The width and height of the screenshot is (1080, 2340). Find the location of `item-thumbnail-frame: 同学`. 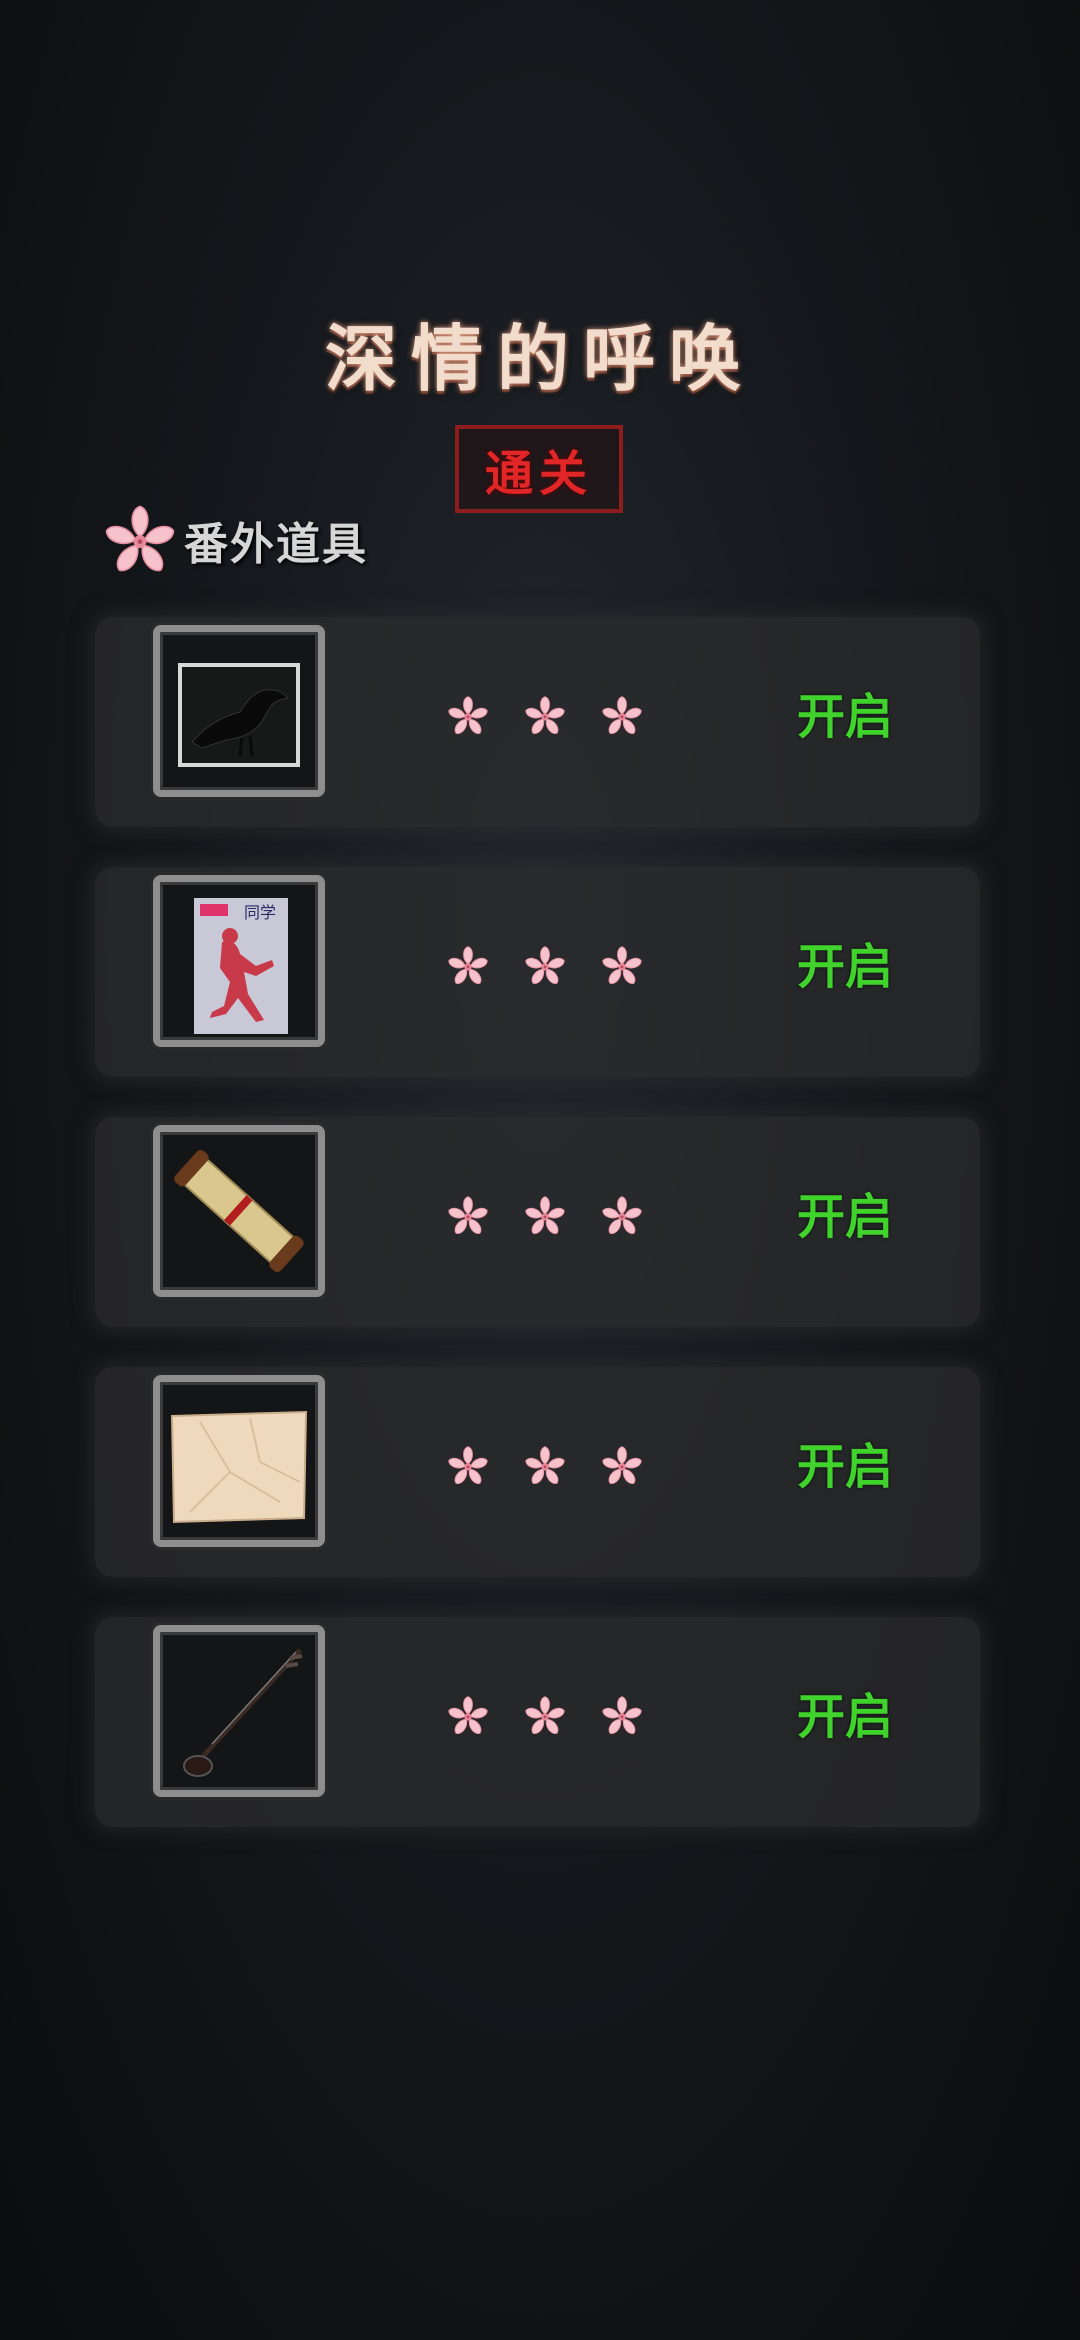

item-thumbnail-frame: 同学 is located at coordinates (239, 961).